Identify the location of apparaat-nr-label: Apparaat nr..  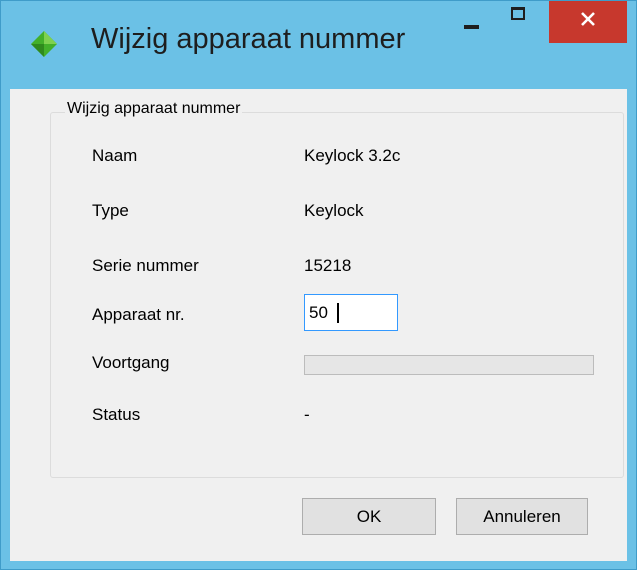
(138, 314).